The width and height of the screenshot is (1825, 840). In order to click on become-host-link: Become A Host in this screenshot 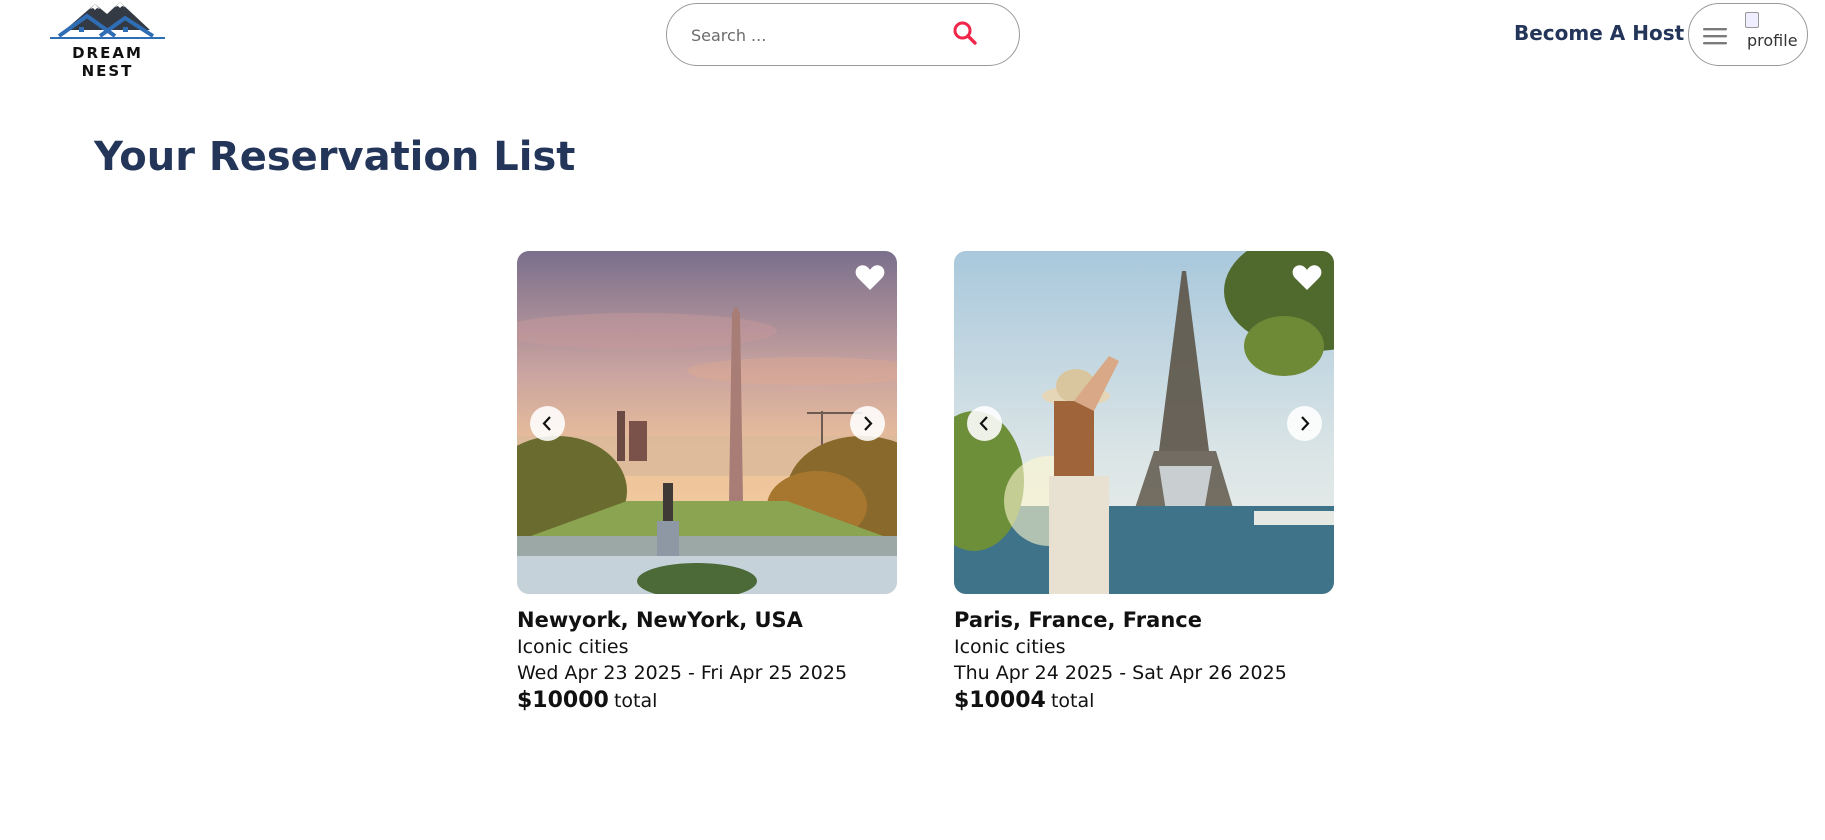, I will do `click(1599, 33)`.